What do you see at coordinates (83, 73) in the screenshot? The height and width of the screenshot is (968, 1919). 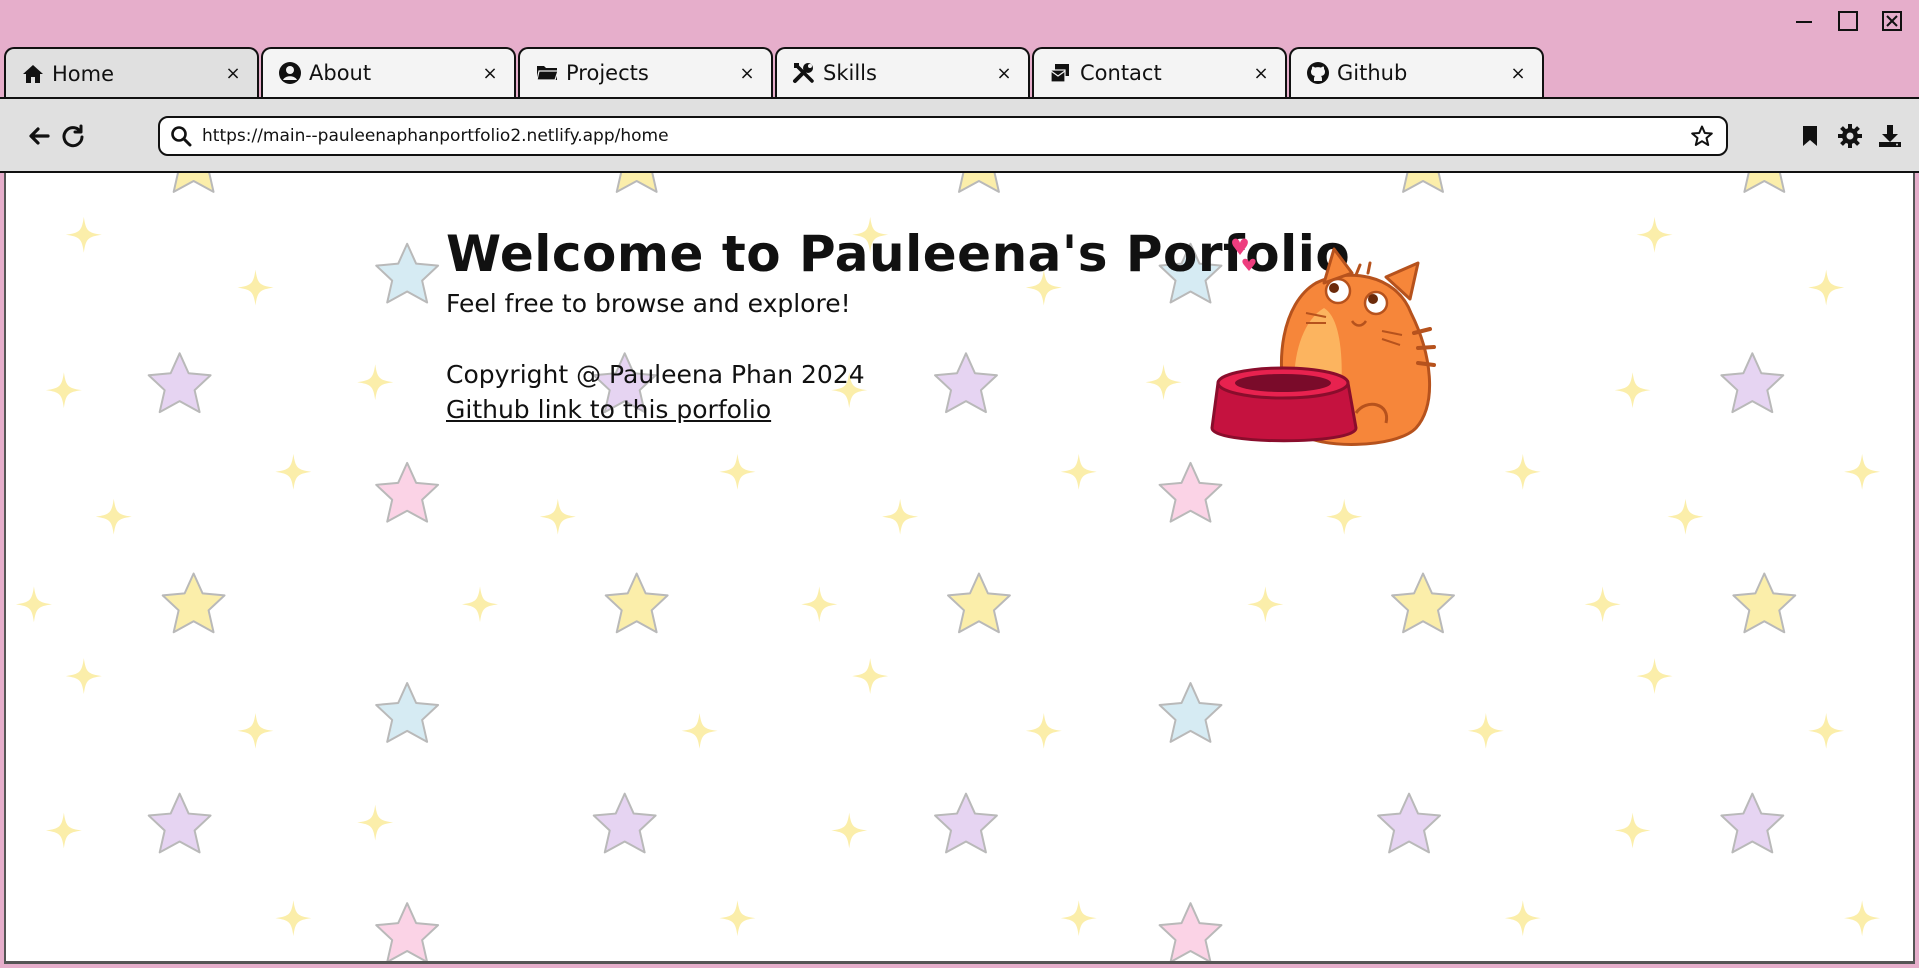 I see `tab-label: Home` at bounding box center [83, 73].